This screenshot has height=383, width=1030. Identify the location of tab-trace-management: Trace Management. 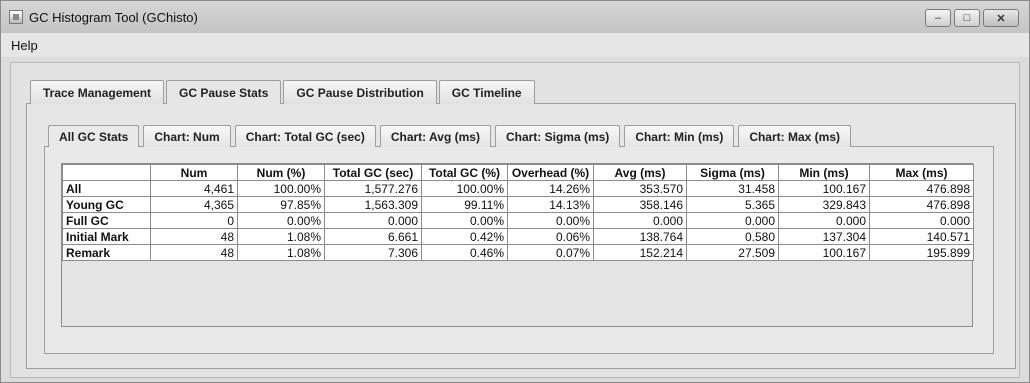
(97, 92).